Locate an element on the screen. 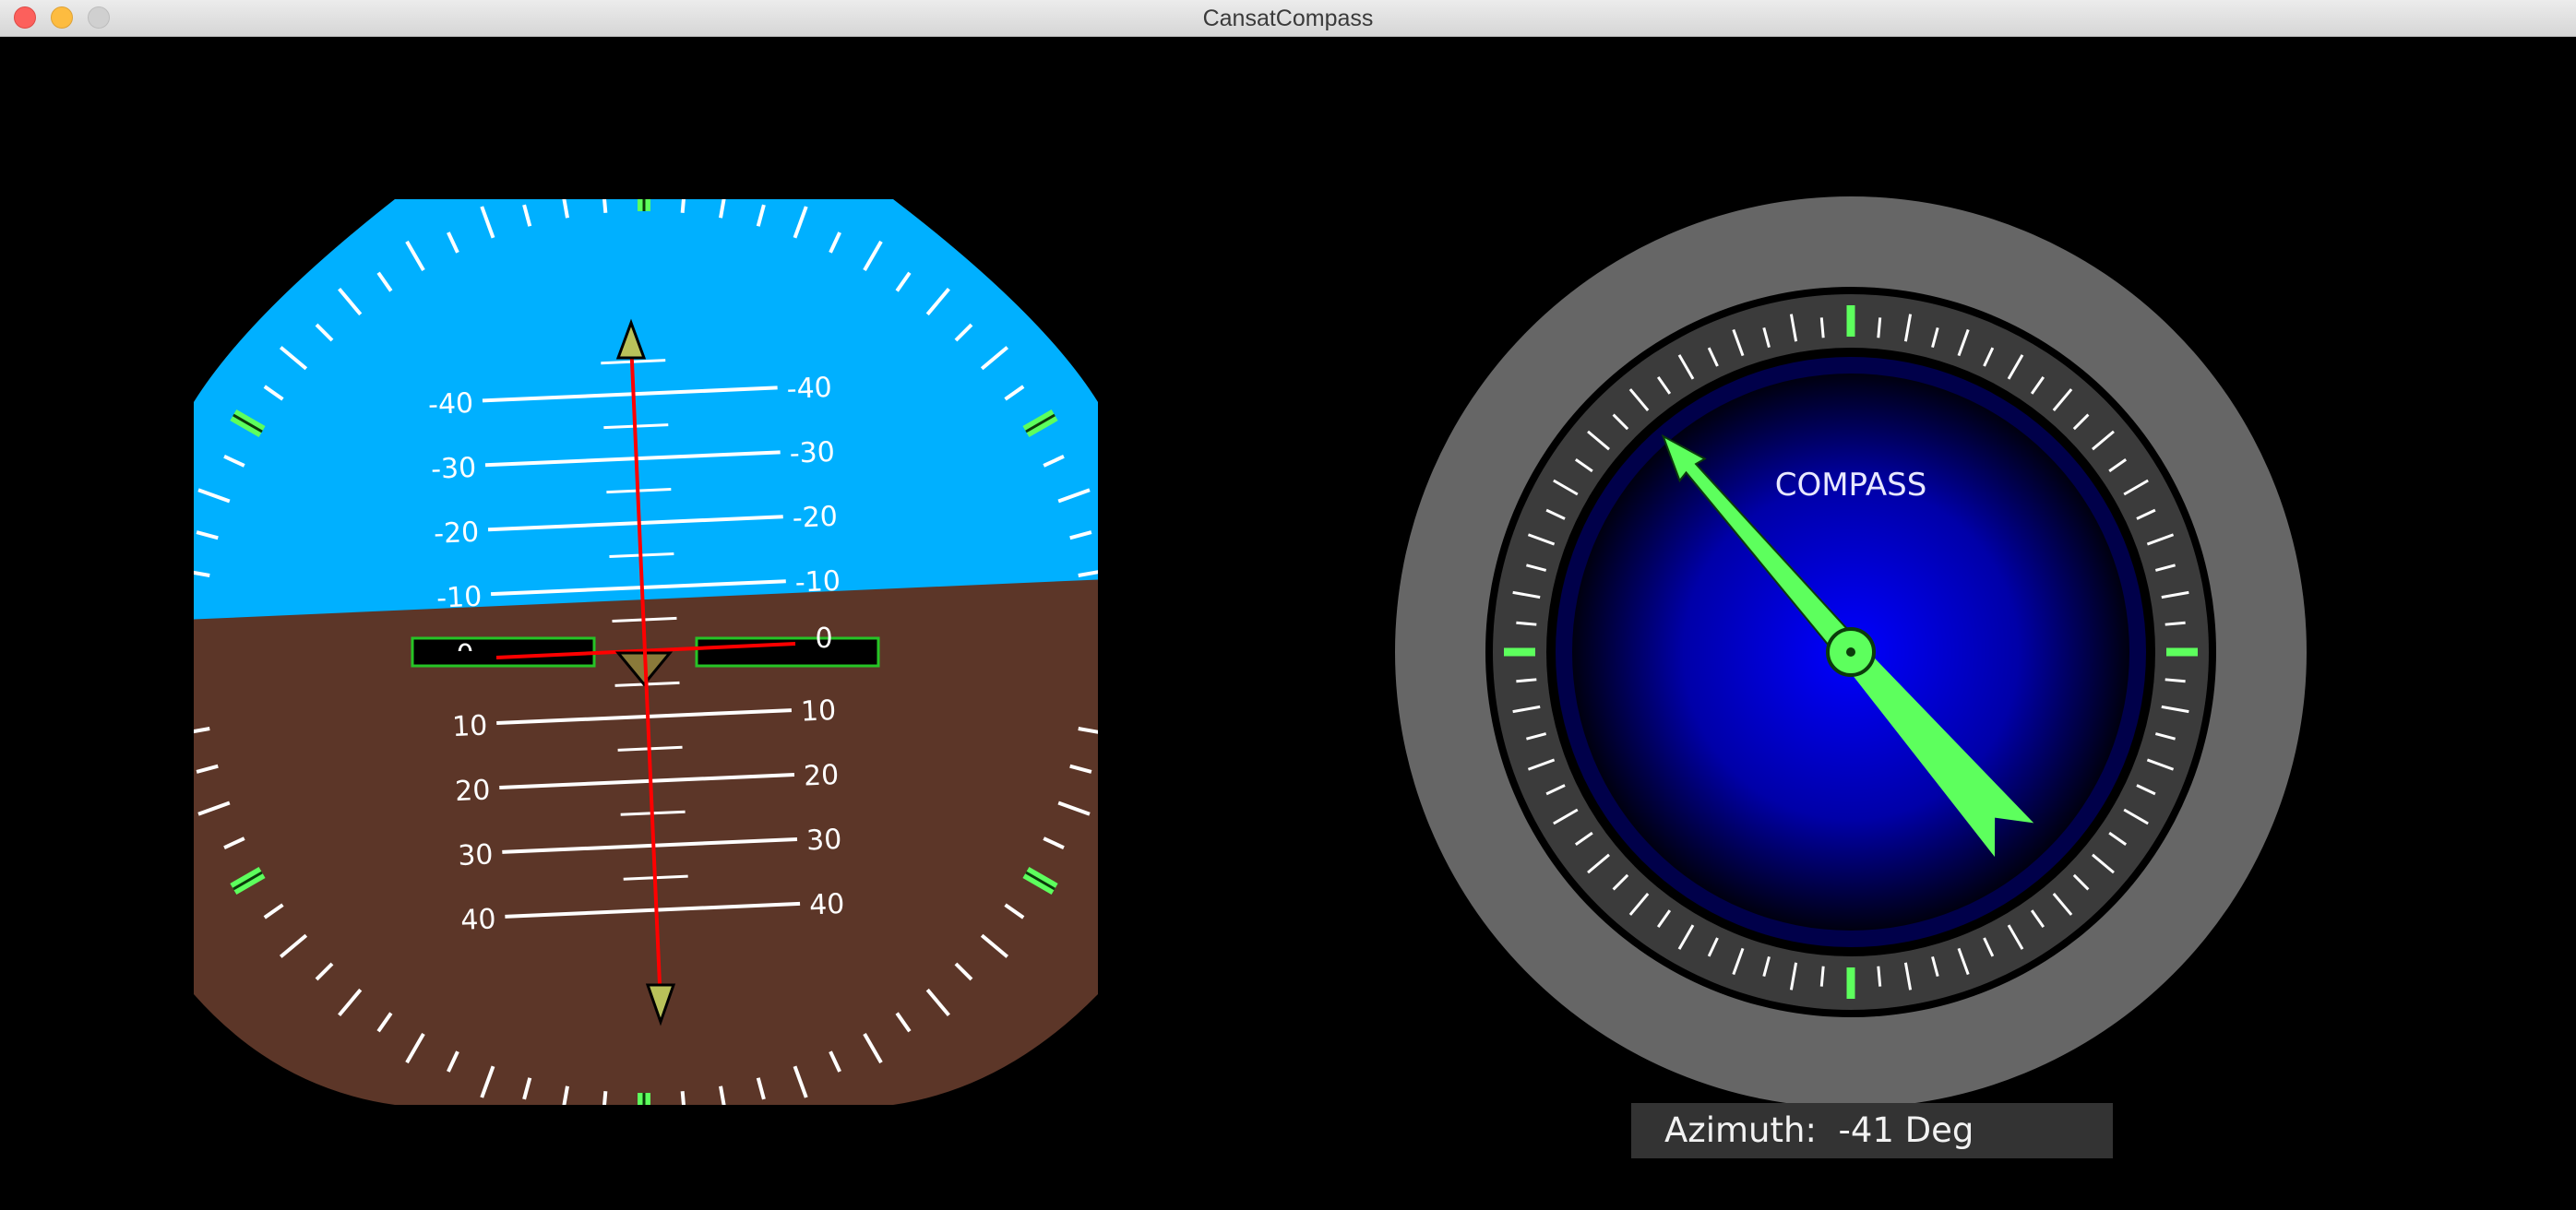 Image resolution: width=2576 pixels, height=1210 pixels. horizon-bar-left is located at coordinates (503, 652).